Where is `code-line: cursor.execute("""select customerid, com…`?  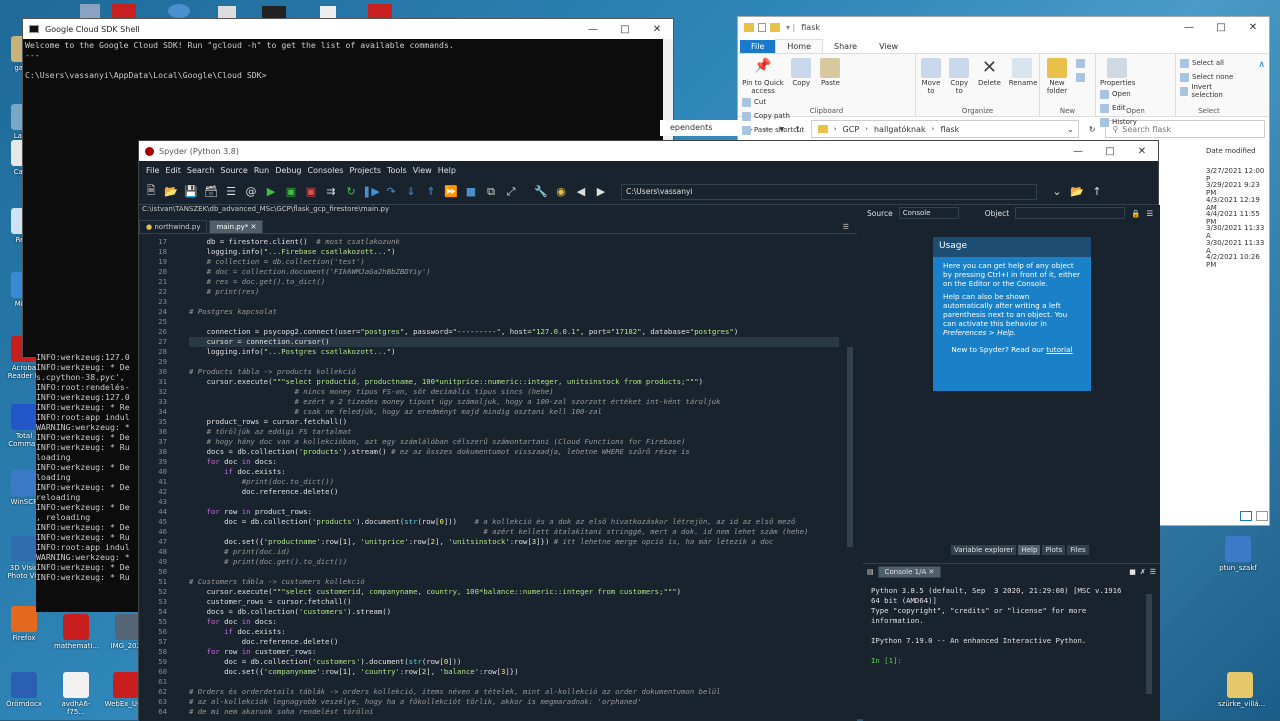
code-line: cursor.execute("""select customerid, com… is located at coordinates (514, 592).